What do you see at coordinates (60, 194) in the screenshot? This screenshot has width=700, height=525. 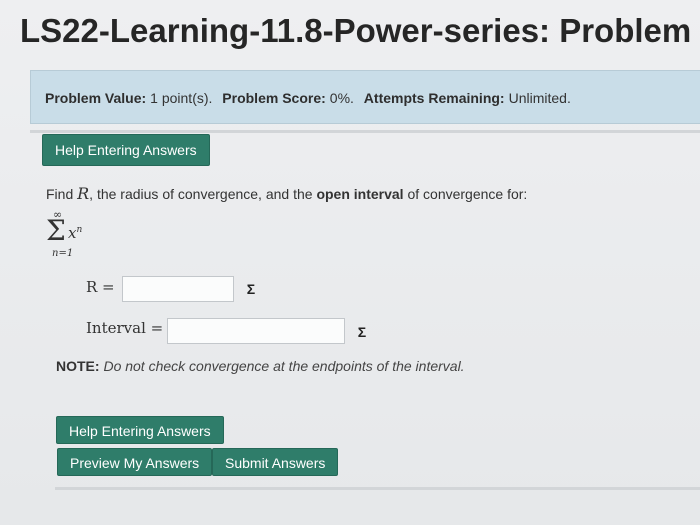 I see `prompt-start: Find` at bounding box center [60, 194].